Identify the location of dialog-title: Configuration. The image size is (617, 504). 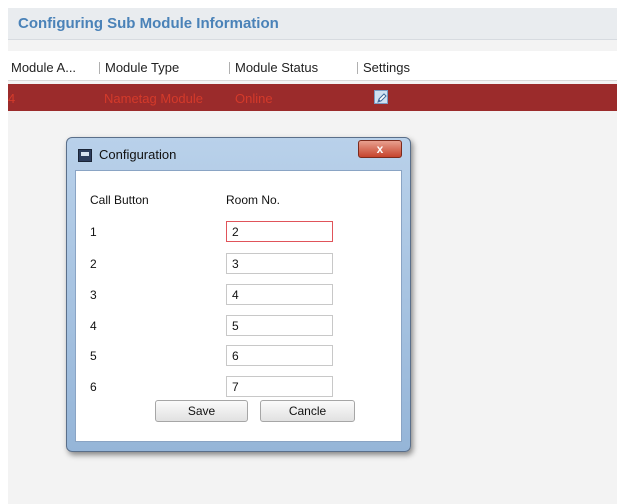
(138, 154).